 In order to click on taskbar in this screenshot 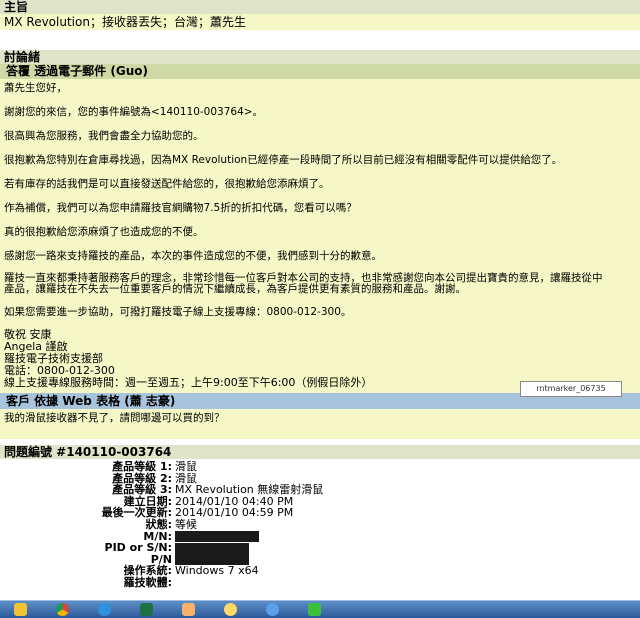, I will do `click(320, 609)`.